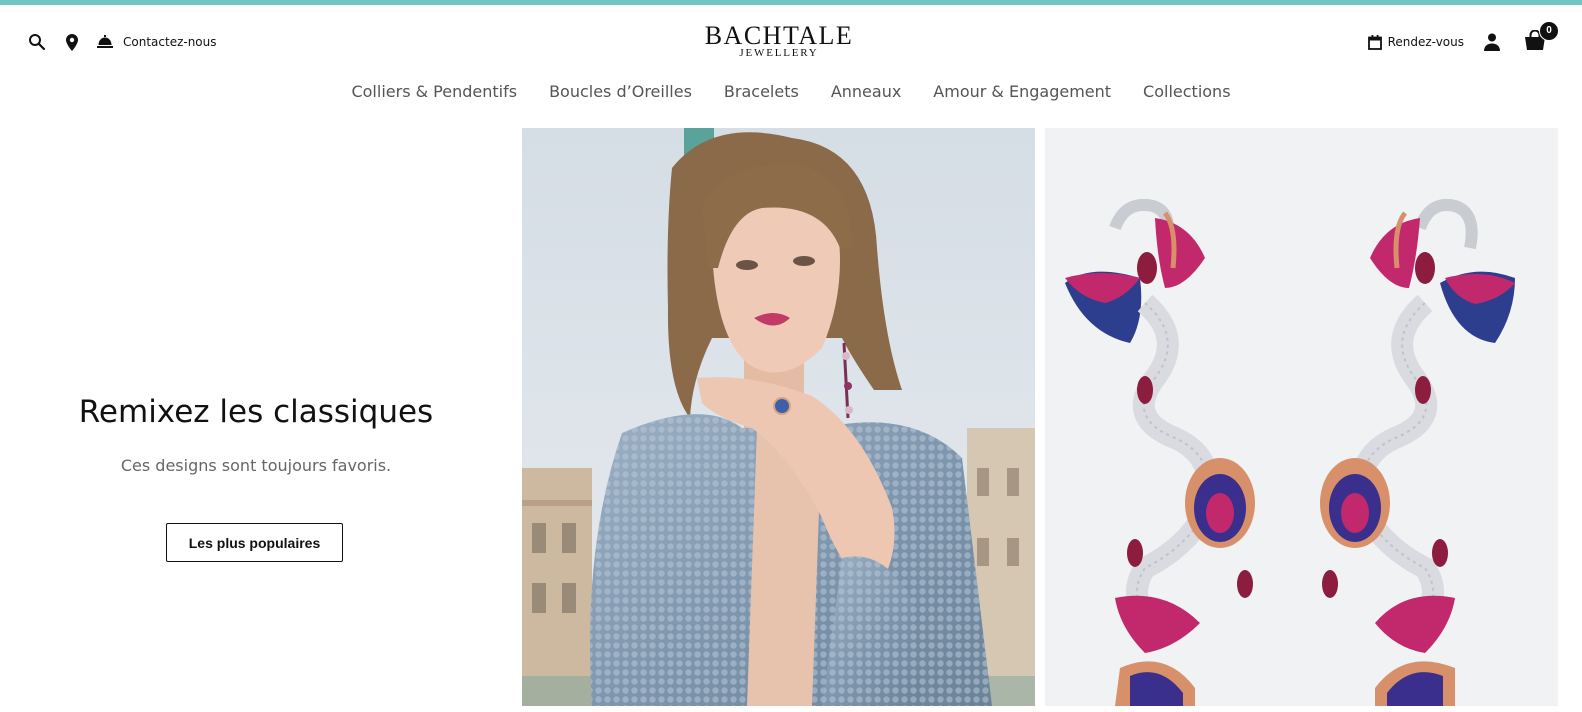 The width and height of the screenshot is (1582, 712). Describe the element at coordinates (105, 42) in the screenshot. I see `service-bell-icon` at that location.